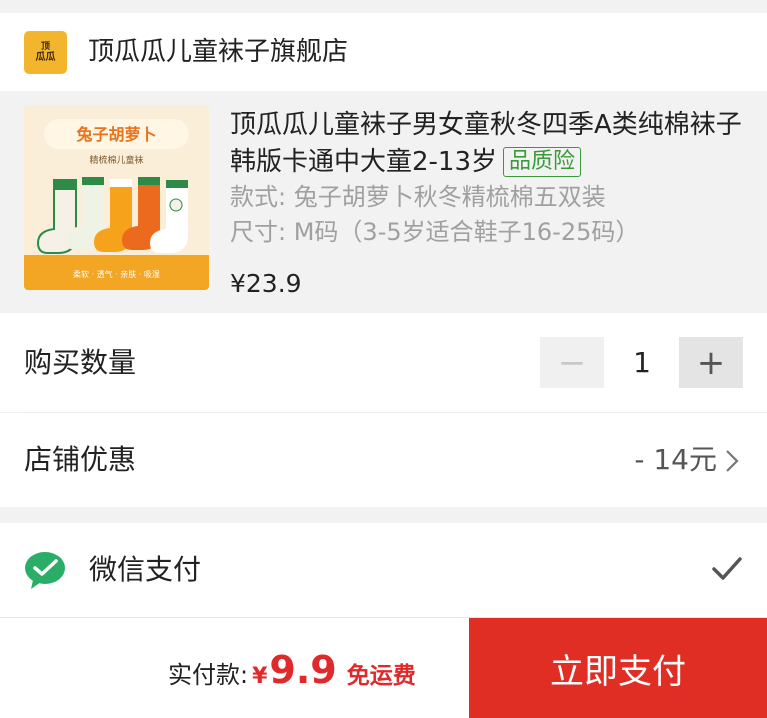  I want to click on free-shipping-label: 免运费, so click(381, 676).